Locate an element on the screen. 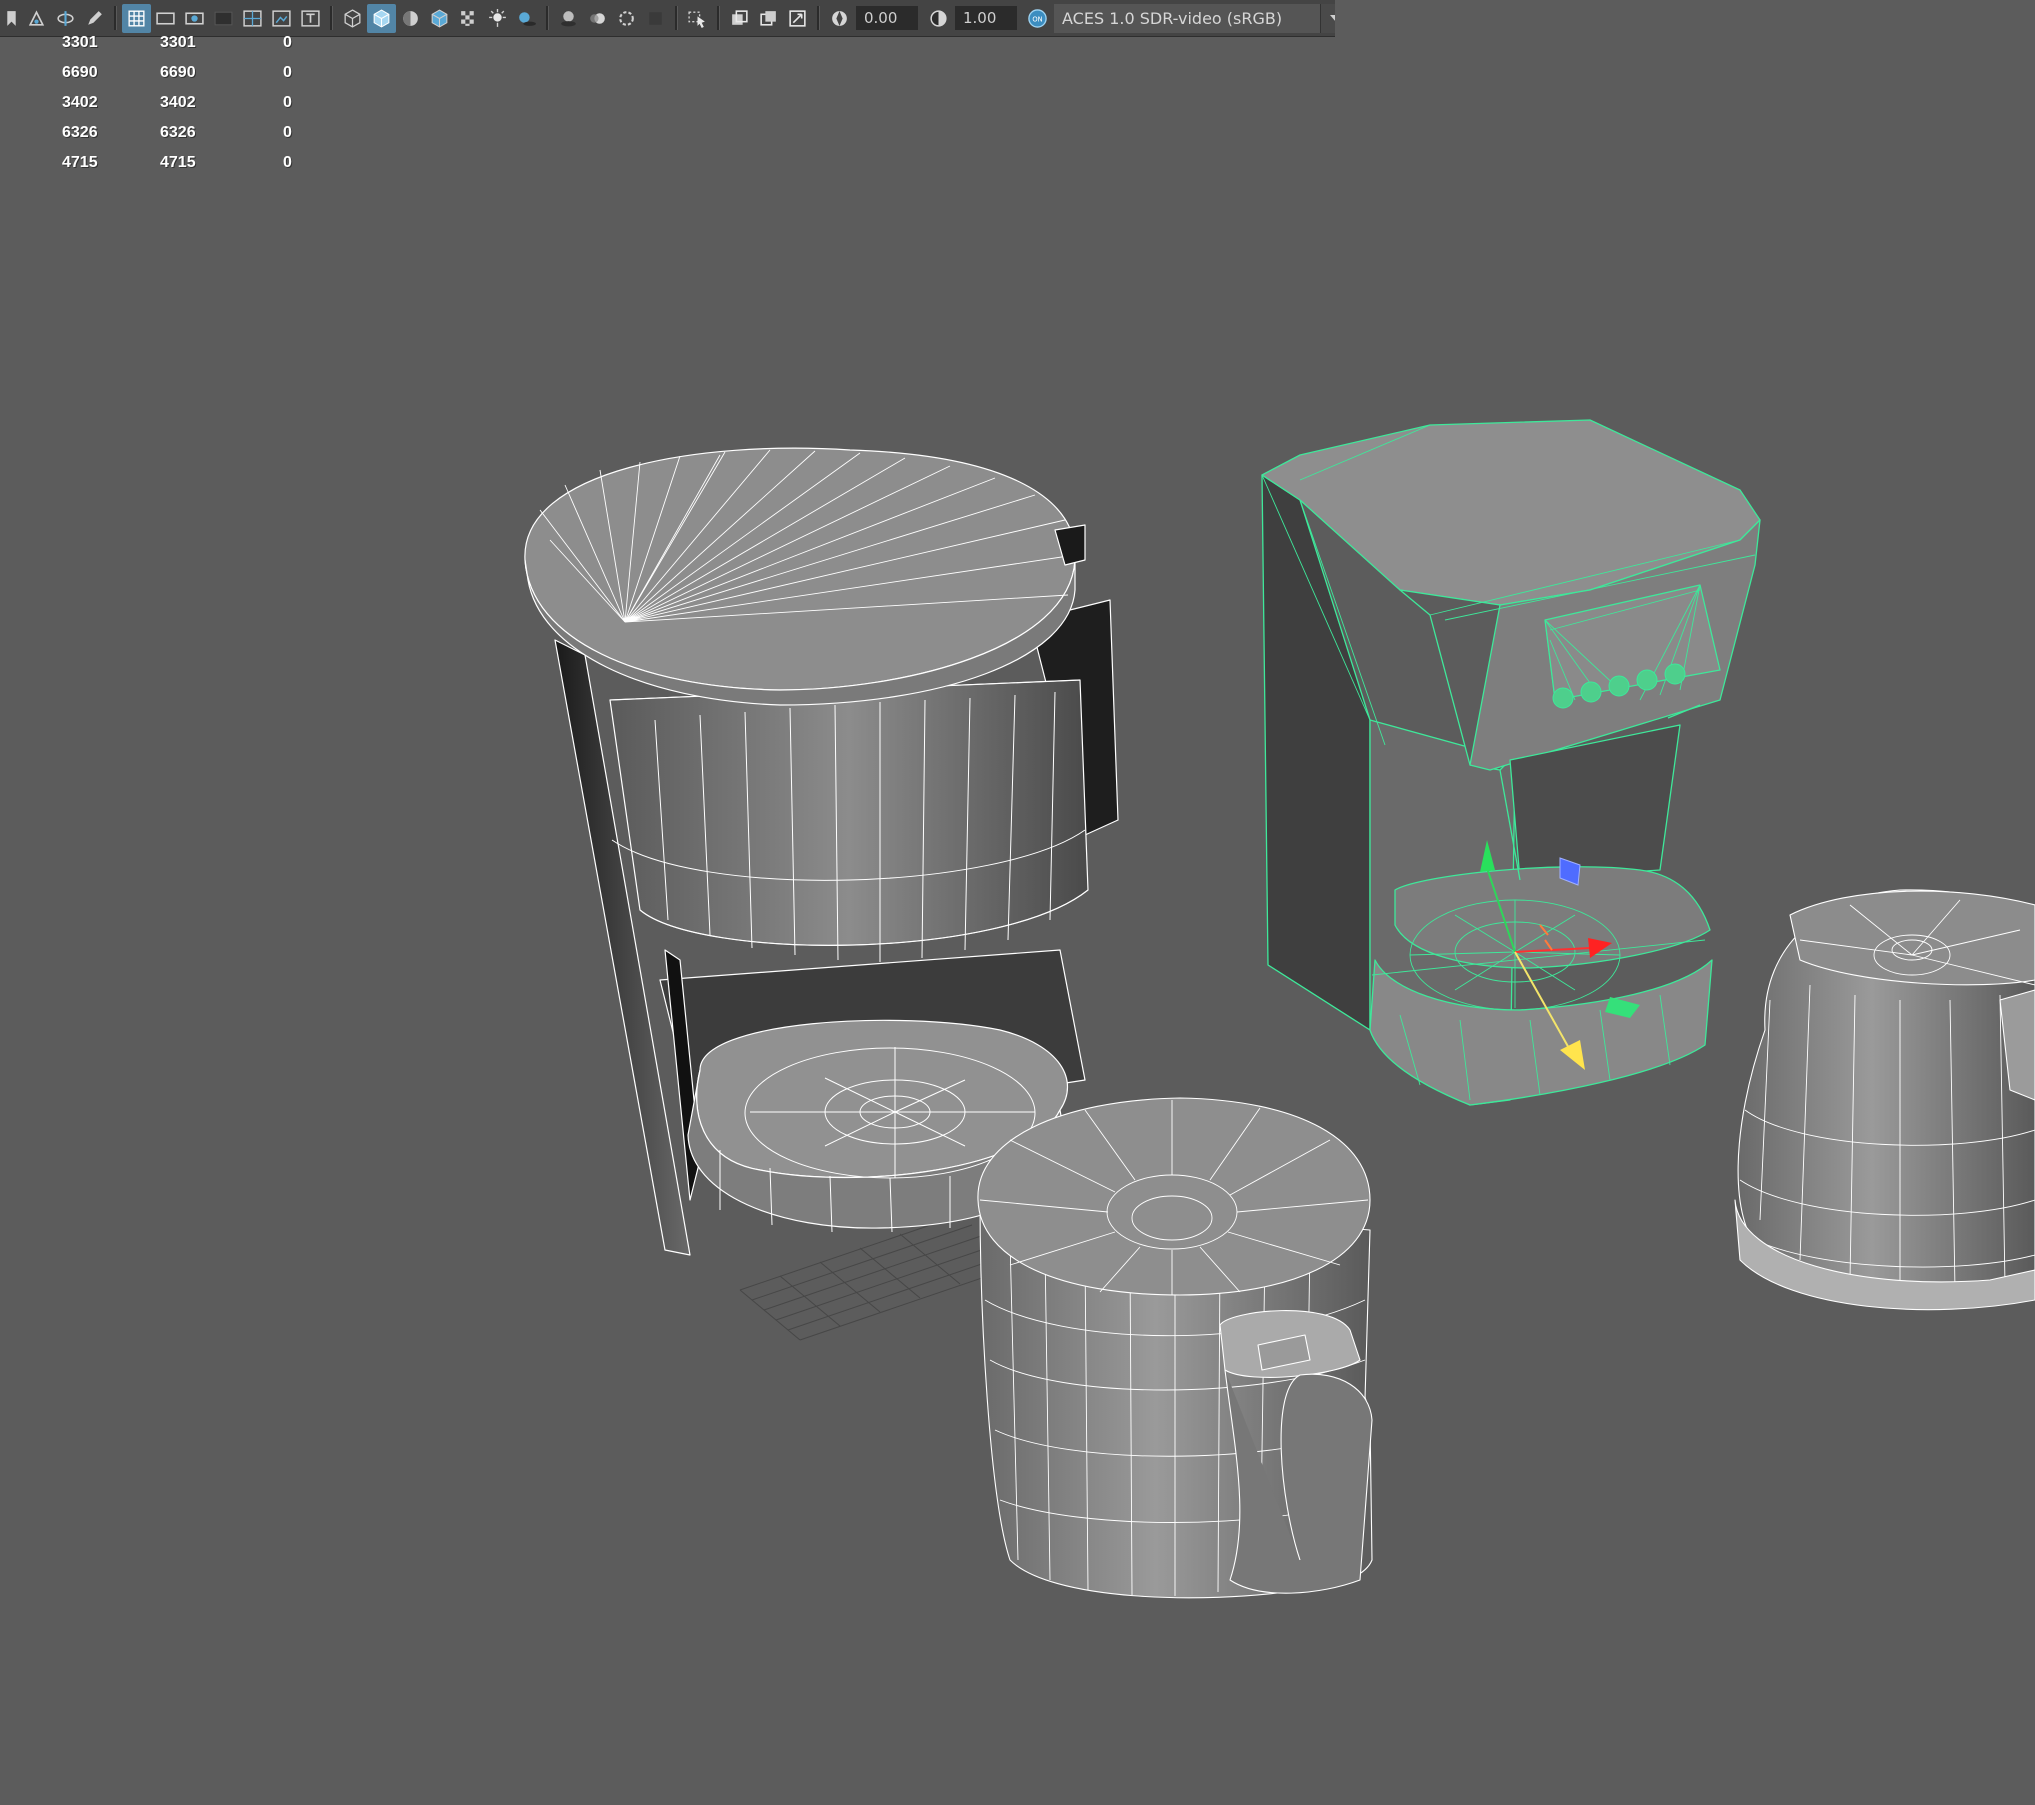 The height and width of the screenshot is (1805, 2035). color-management-toggle-label: ON is located at coordinates (1037, 19).